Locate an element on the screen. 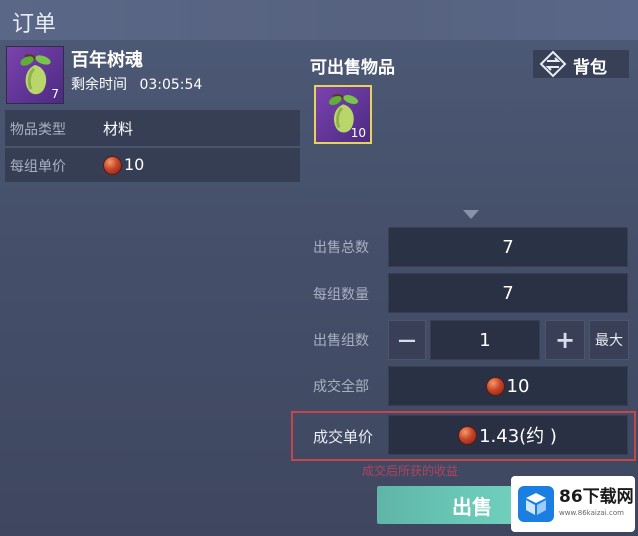 The image size is (638, 536). unit-price-amount: 10 is located at coordinates (134, 164).